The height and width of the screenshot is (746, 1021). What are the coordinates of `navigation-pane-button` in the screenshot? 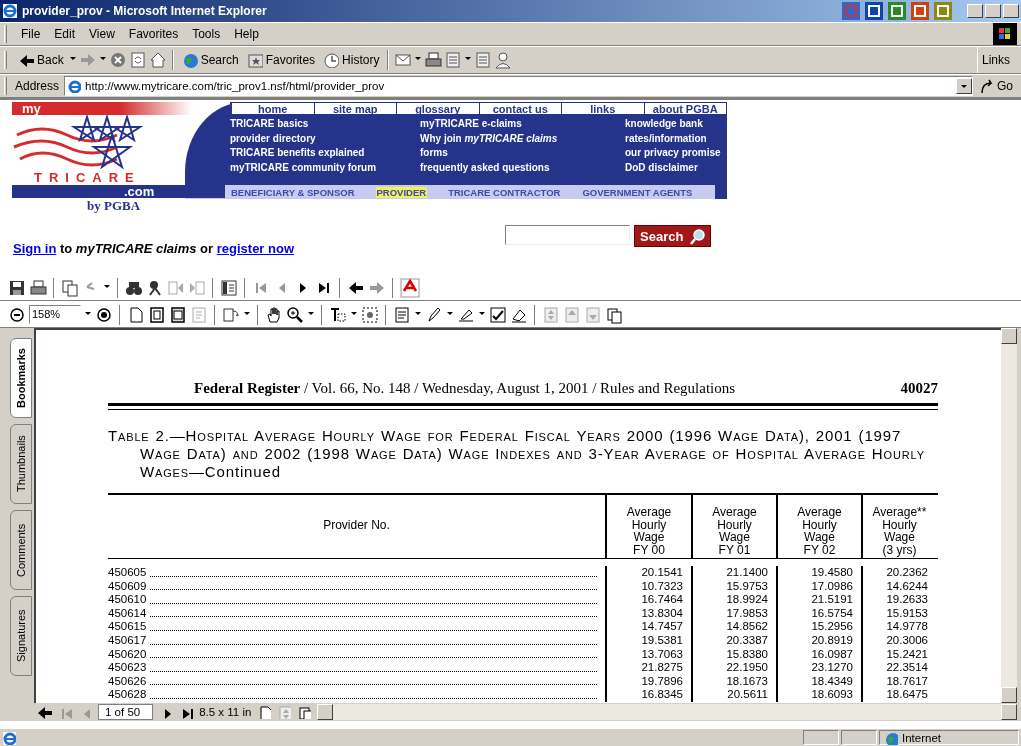 It's located at (229, 287).